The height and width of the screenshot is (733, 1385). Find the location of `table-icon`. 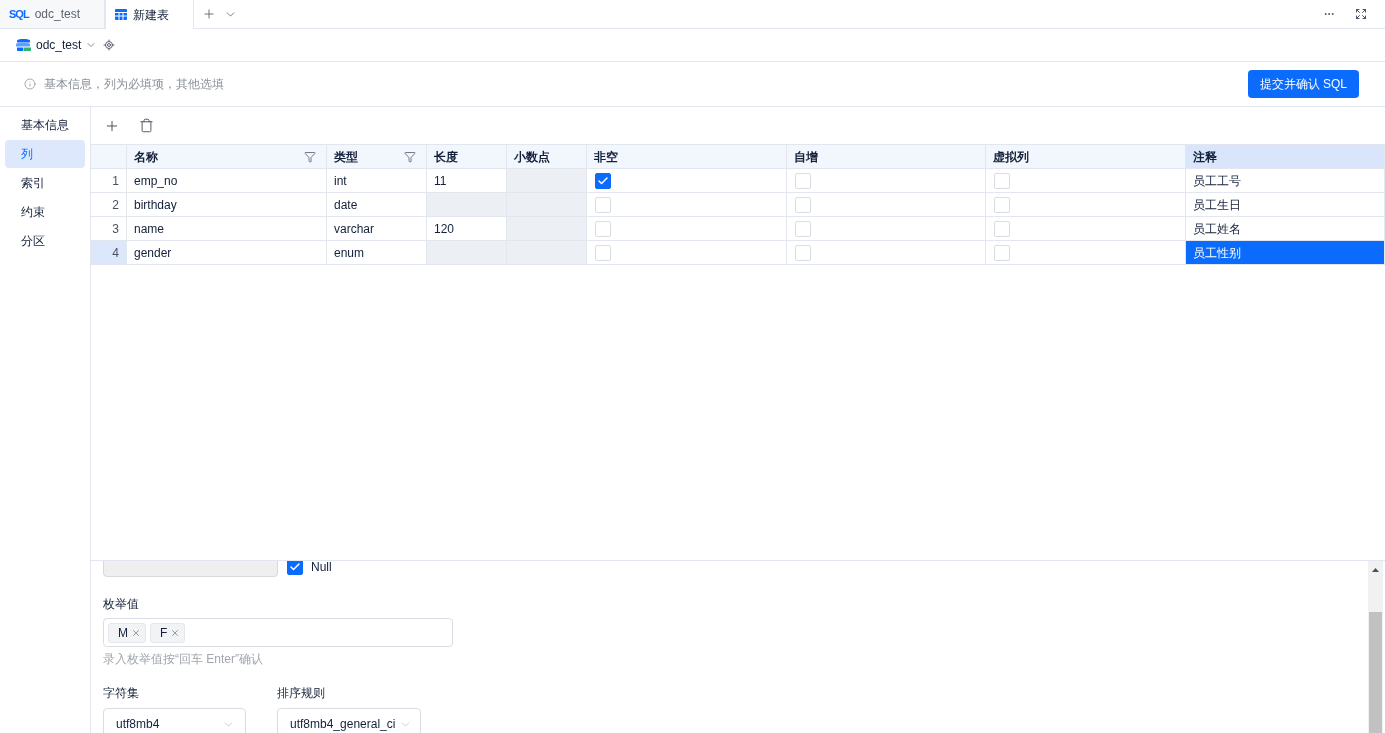

table-icon is located at coordinates (121, 14).